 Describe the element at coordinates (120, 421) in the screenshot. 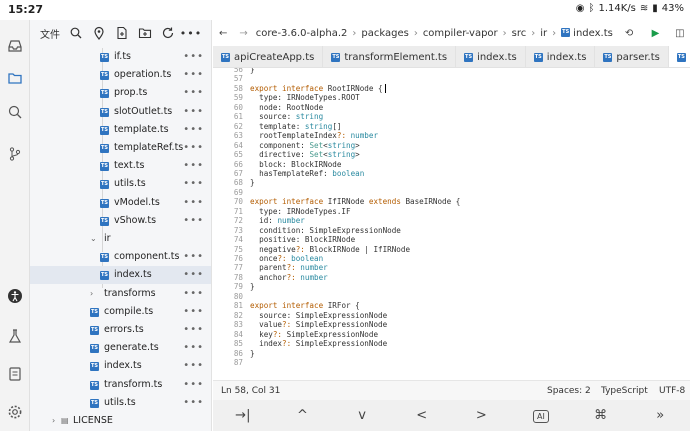

I see `tree-item: › ▤ LICENSE` at that location.